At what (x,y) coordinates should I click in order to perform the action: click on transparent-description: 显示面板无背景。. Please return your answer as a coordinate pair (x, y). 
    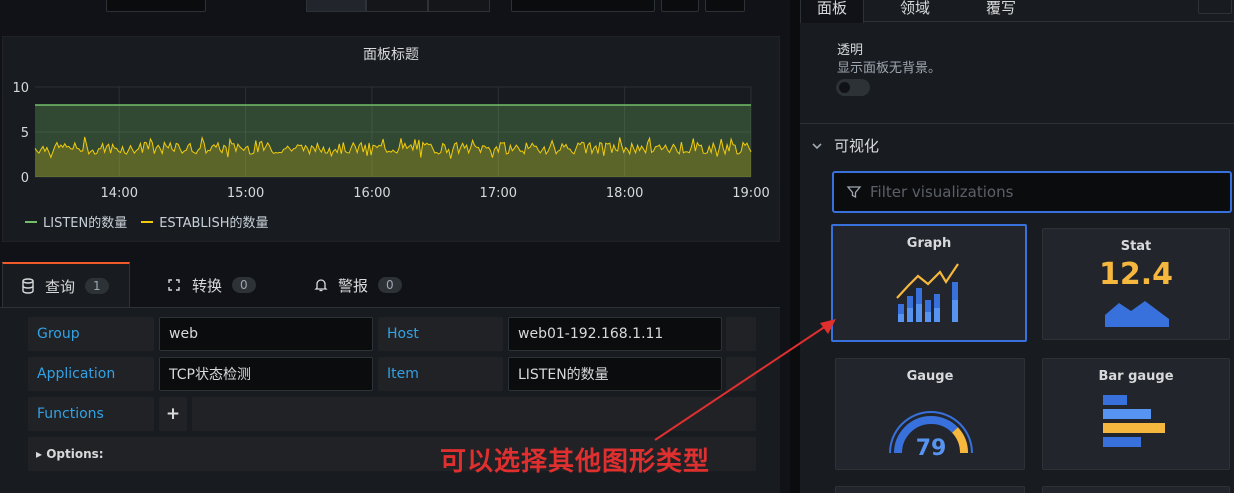
    Looking at the image, I should click on (889, 68).